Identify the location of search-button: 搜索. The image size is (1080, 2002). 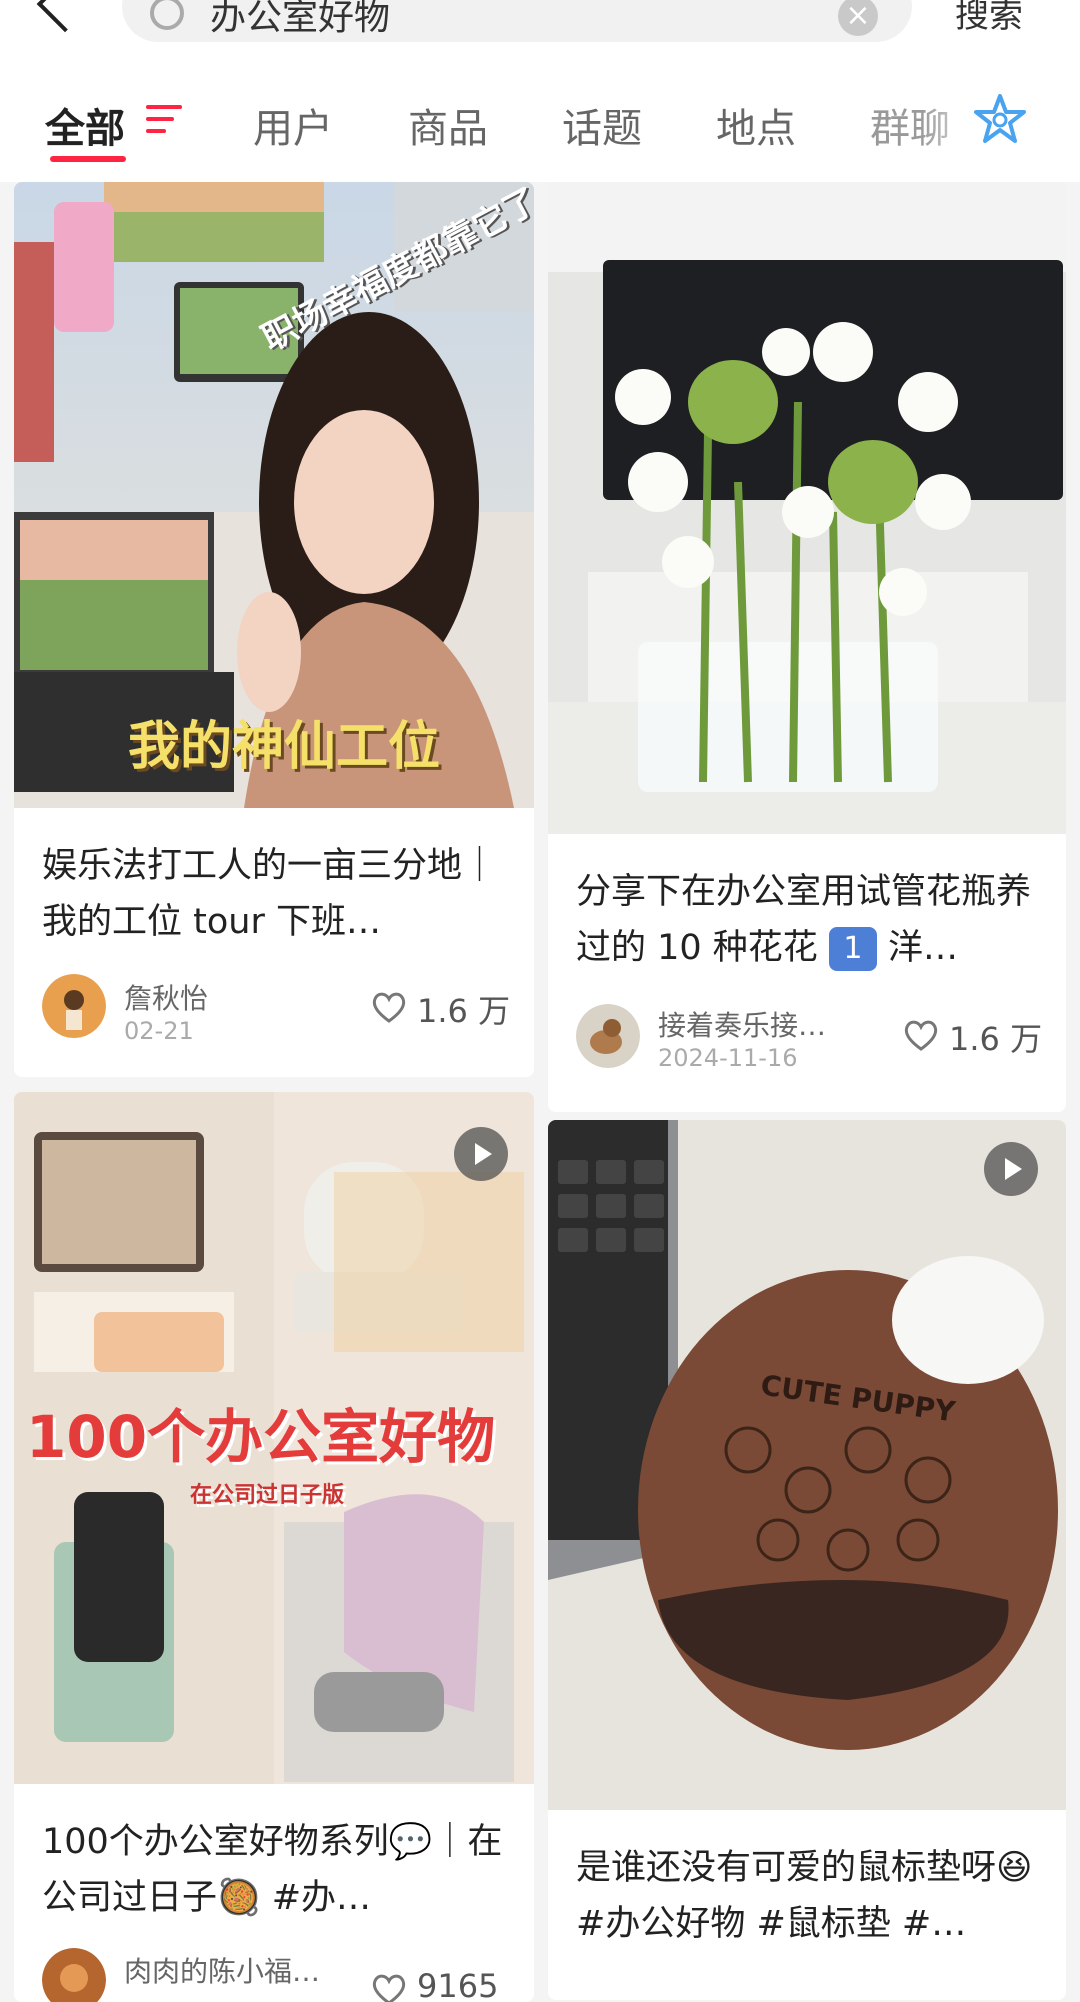
(989, 18).